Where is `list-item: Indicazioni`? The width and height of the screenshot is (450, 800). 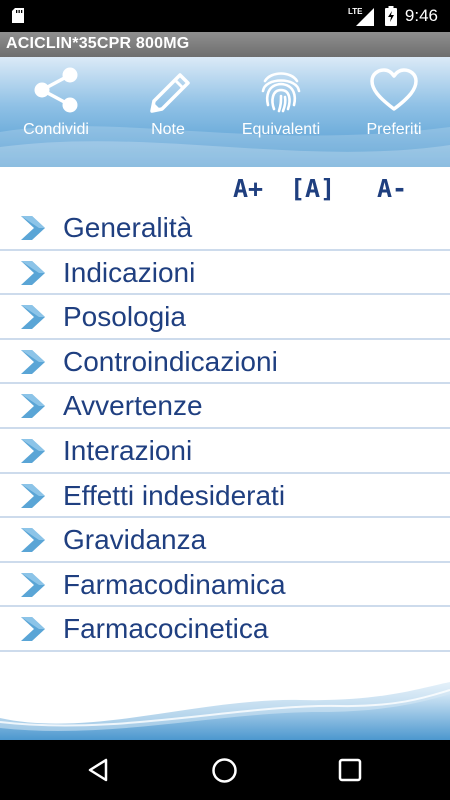
list-item: Indicazioni is located at coordinates (225, 273).